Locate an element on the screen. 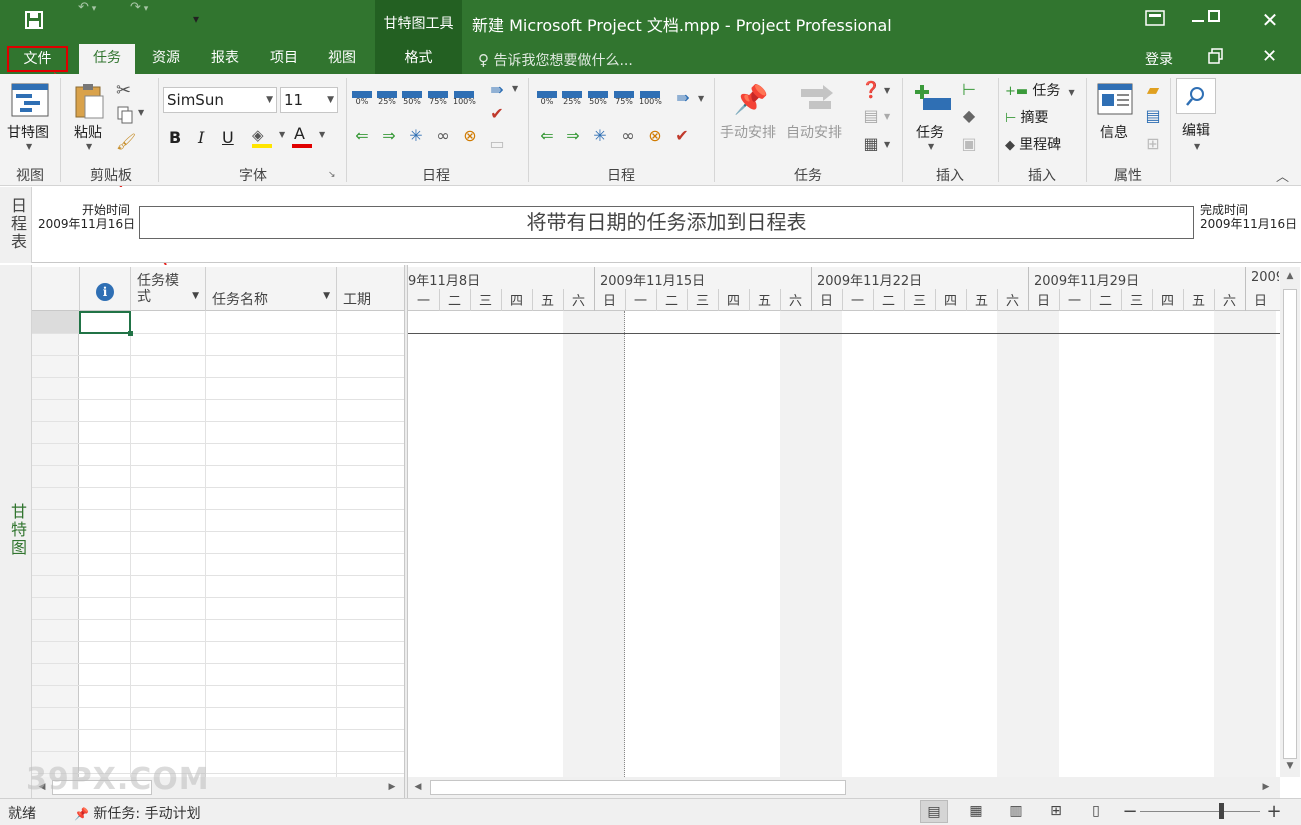 This screenshot has height=825, width=1301. chart-horizontal-scrollbar: ◀ ▶ is located at coordinates (844, 787).